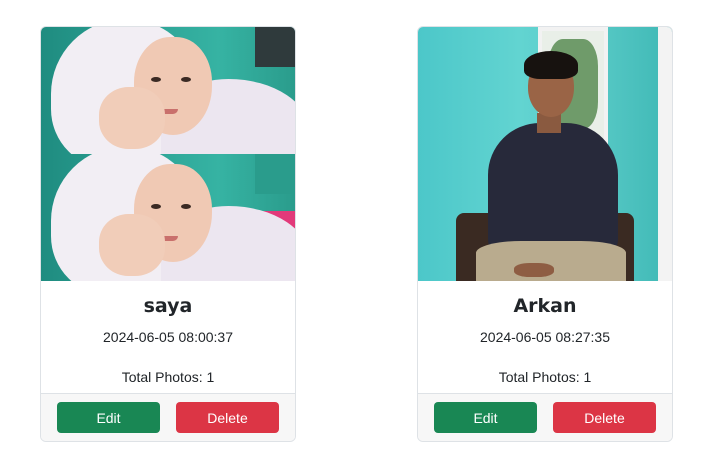 The image size is (703, 476). What do you see at coordinates (168, 306) in the screenshot?
I see `album-name: saya` at bounding box center [168, 306].